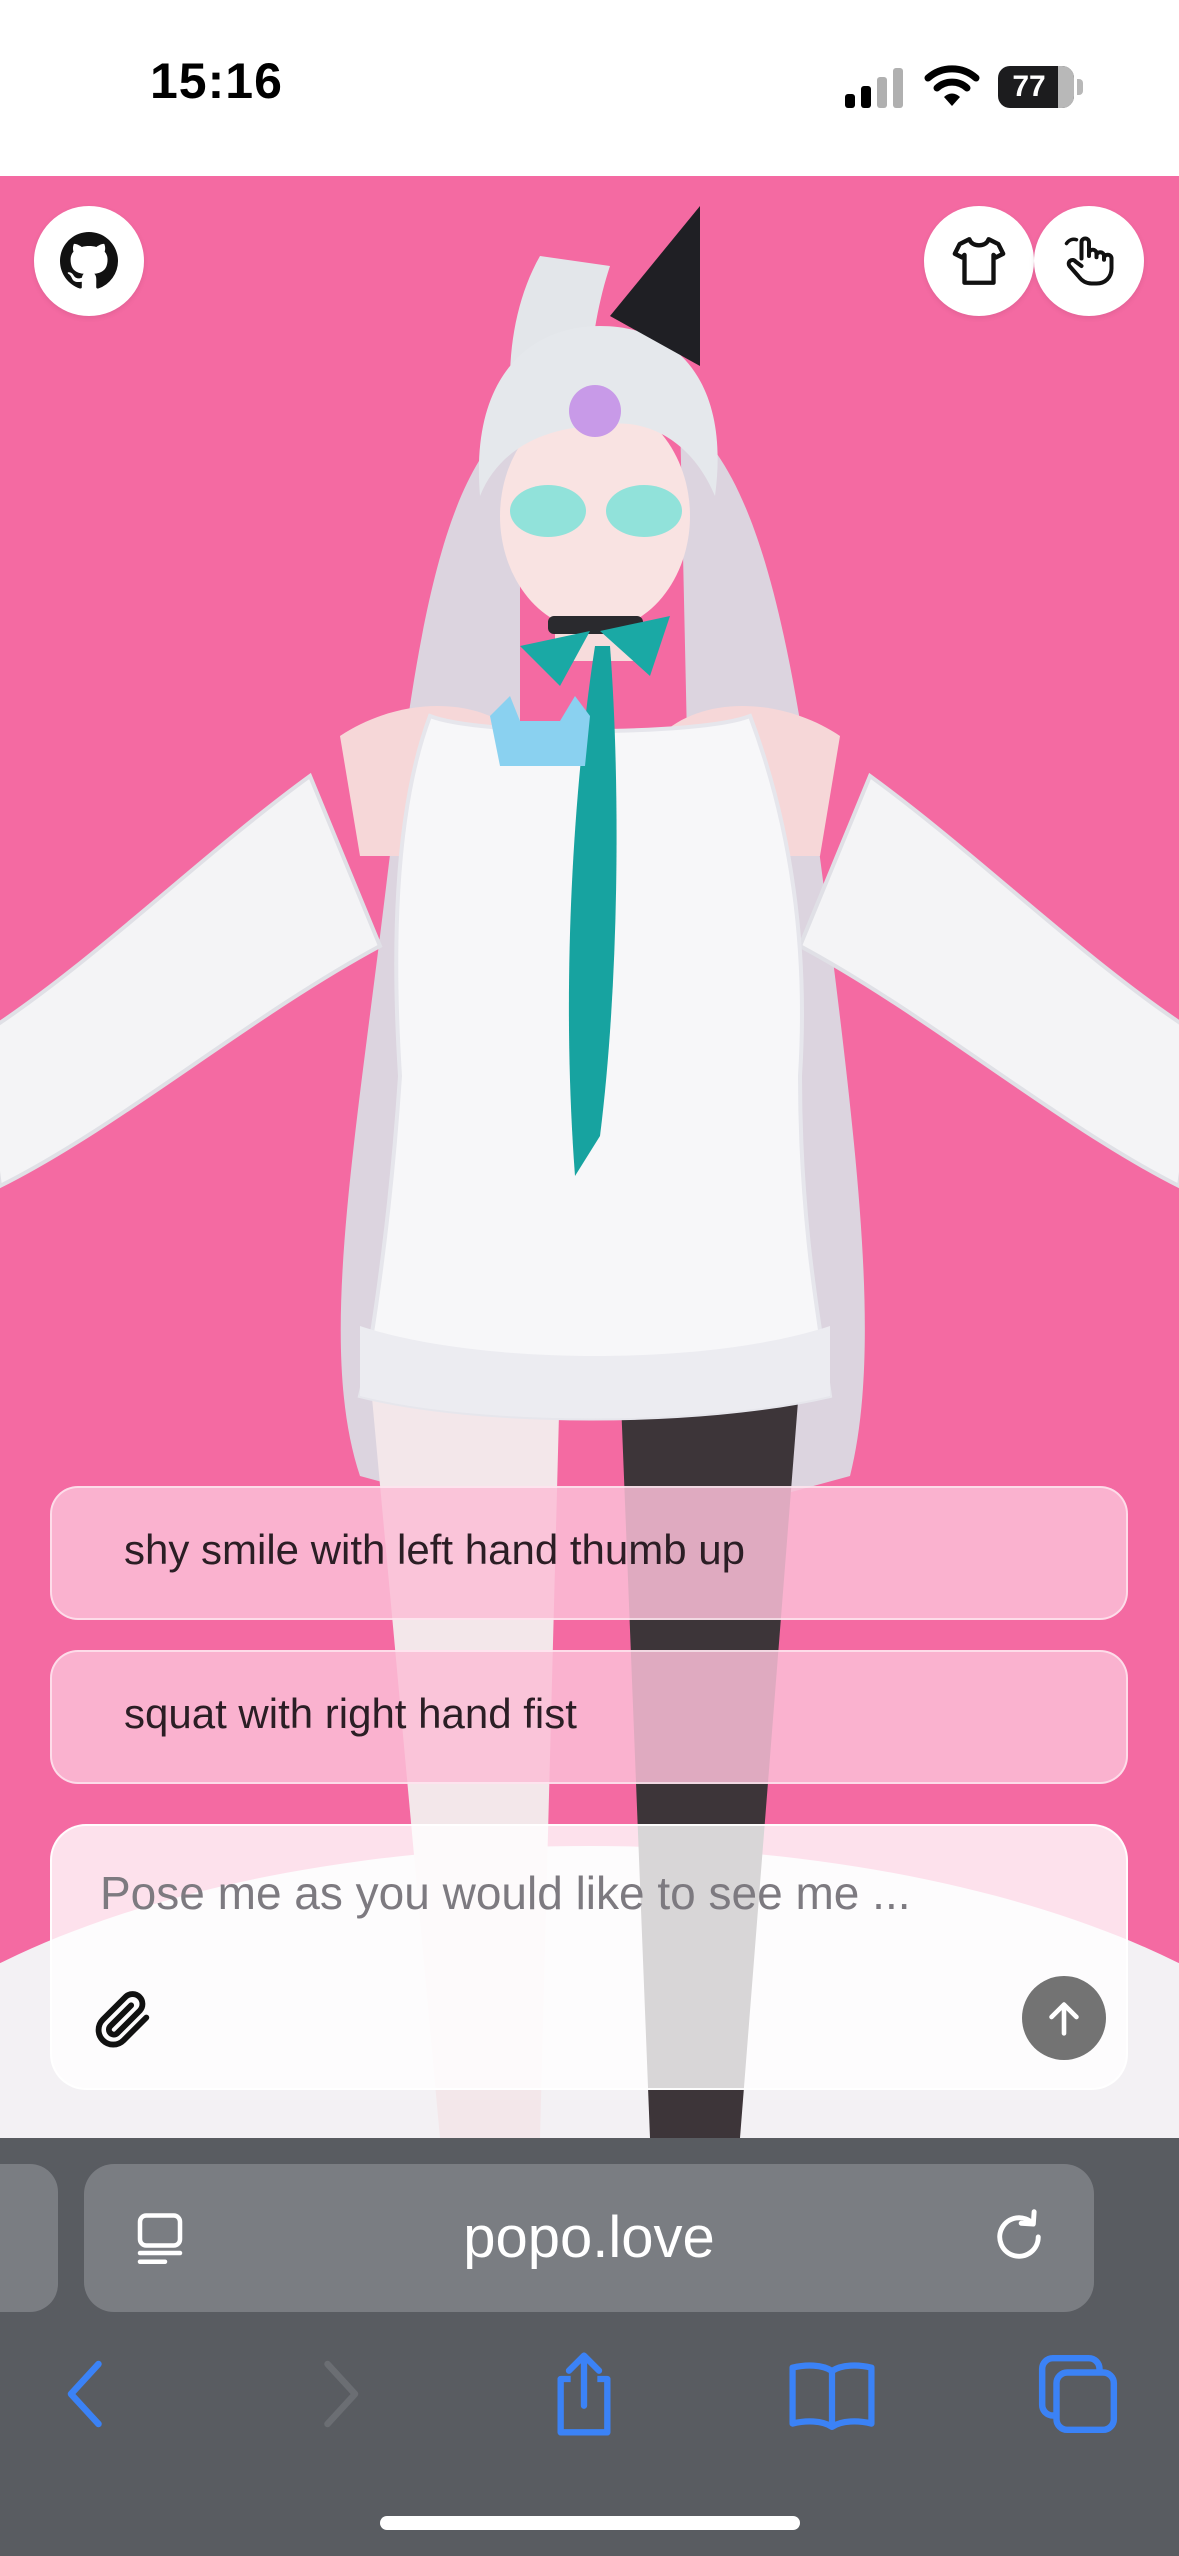 This screenshot has width=1179, height=2556. I want to click on status-time: 15:16, so click(216, 81).